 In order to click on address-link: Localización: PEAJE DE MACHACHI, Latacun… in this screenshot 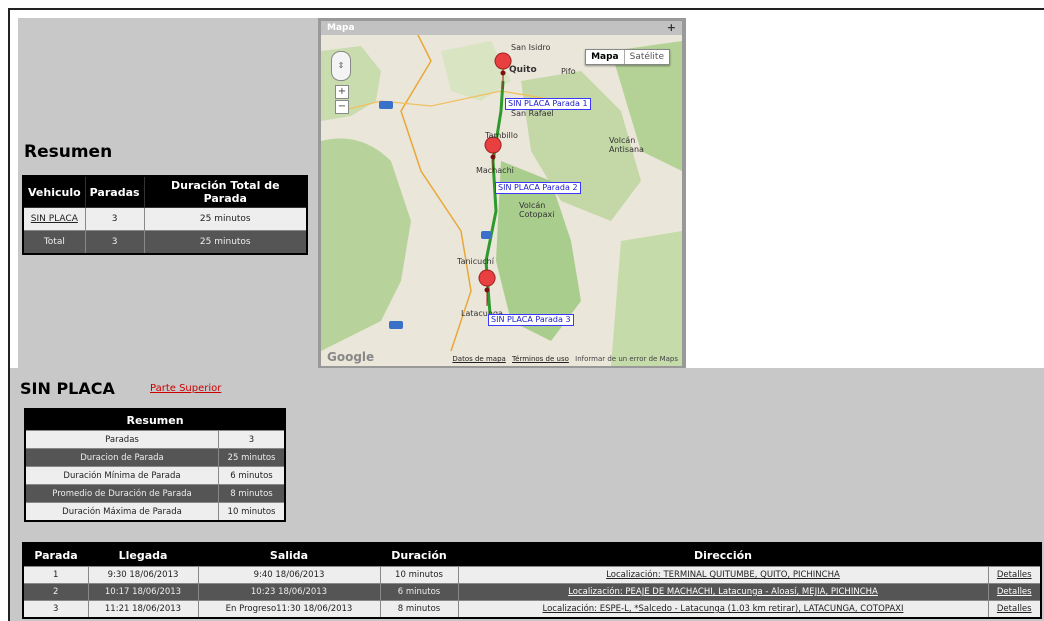, I will do `click(723, 592)`.